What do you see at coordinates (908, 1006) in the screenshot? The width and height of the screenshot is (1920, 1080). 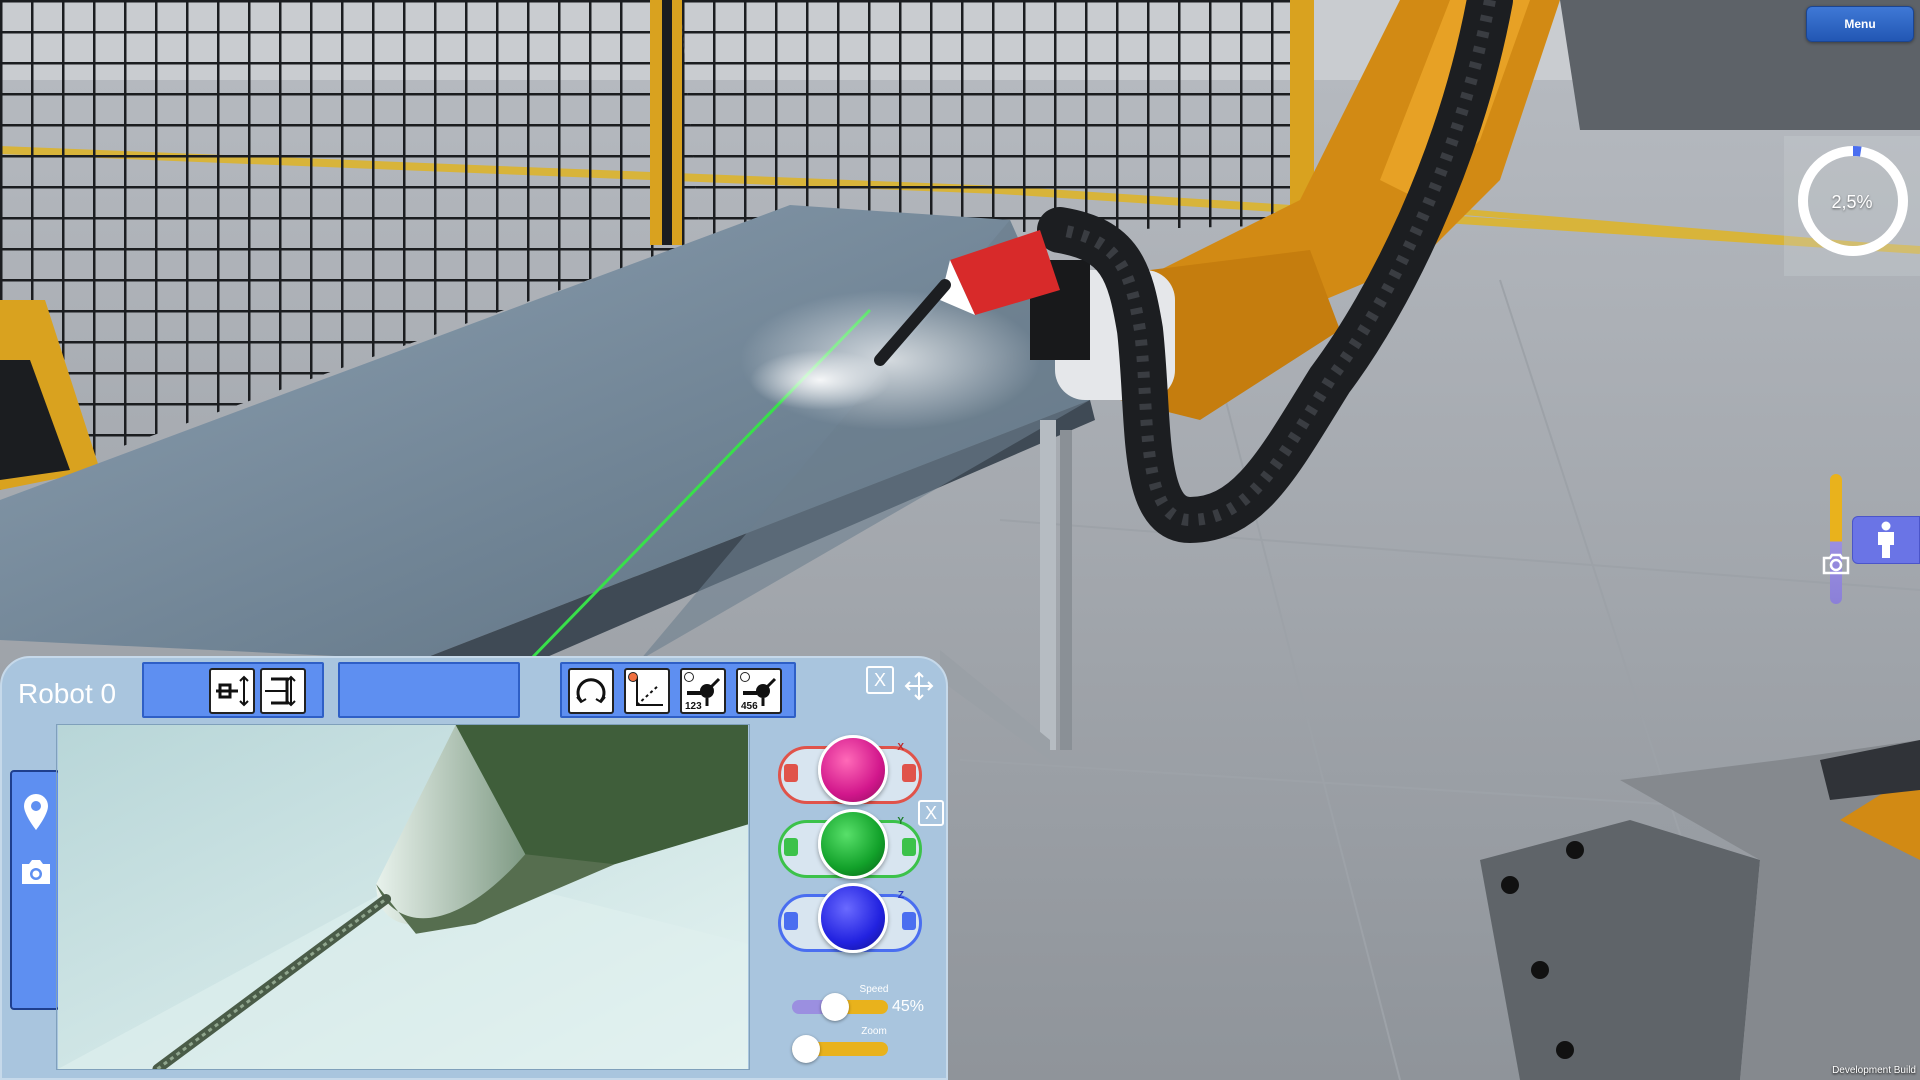 I see `speed-value: 45%` at bounding box center [908, 1006].